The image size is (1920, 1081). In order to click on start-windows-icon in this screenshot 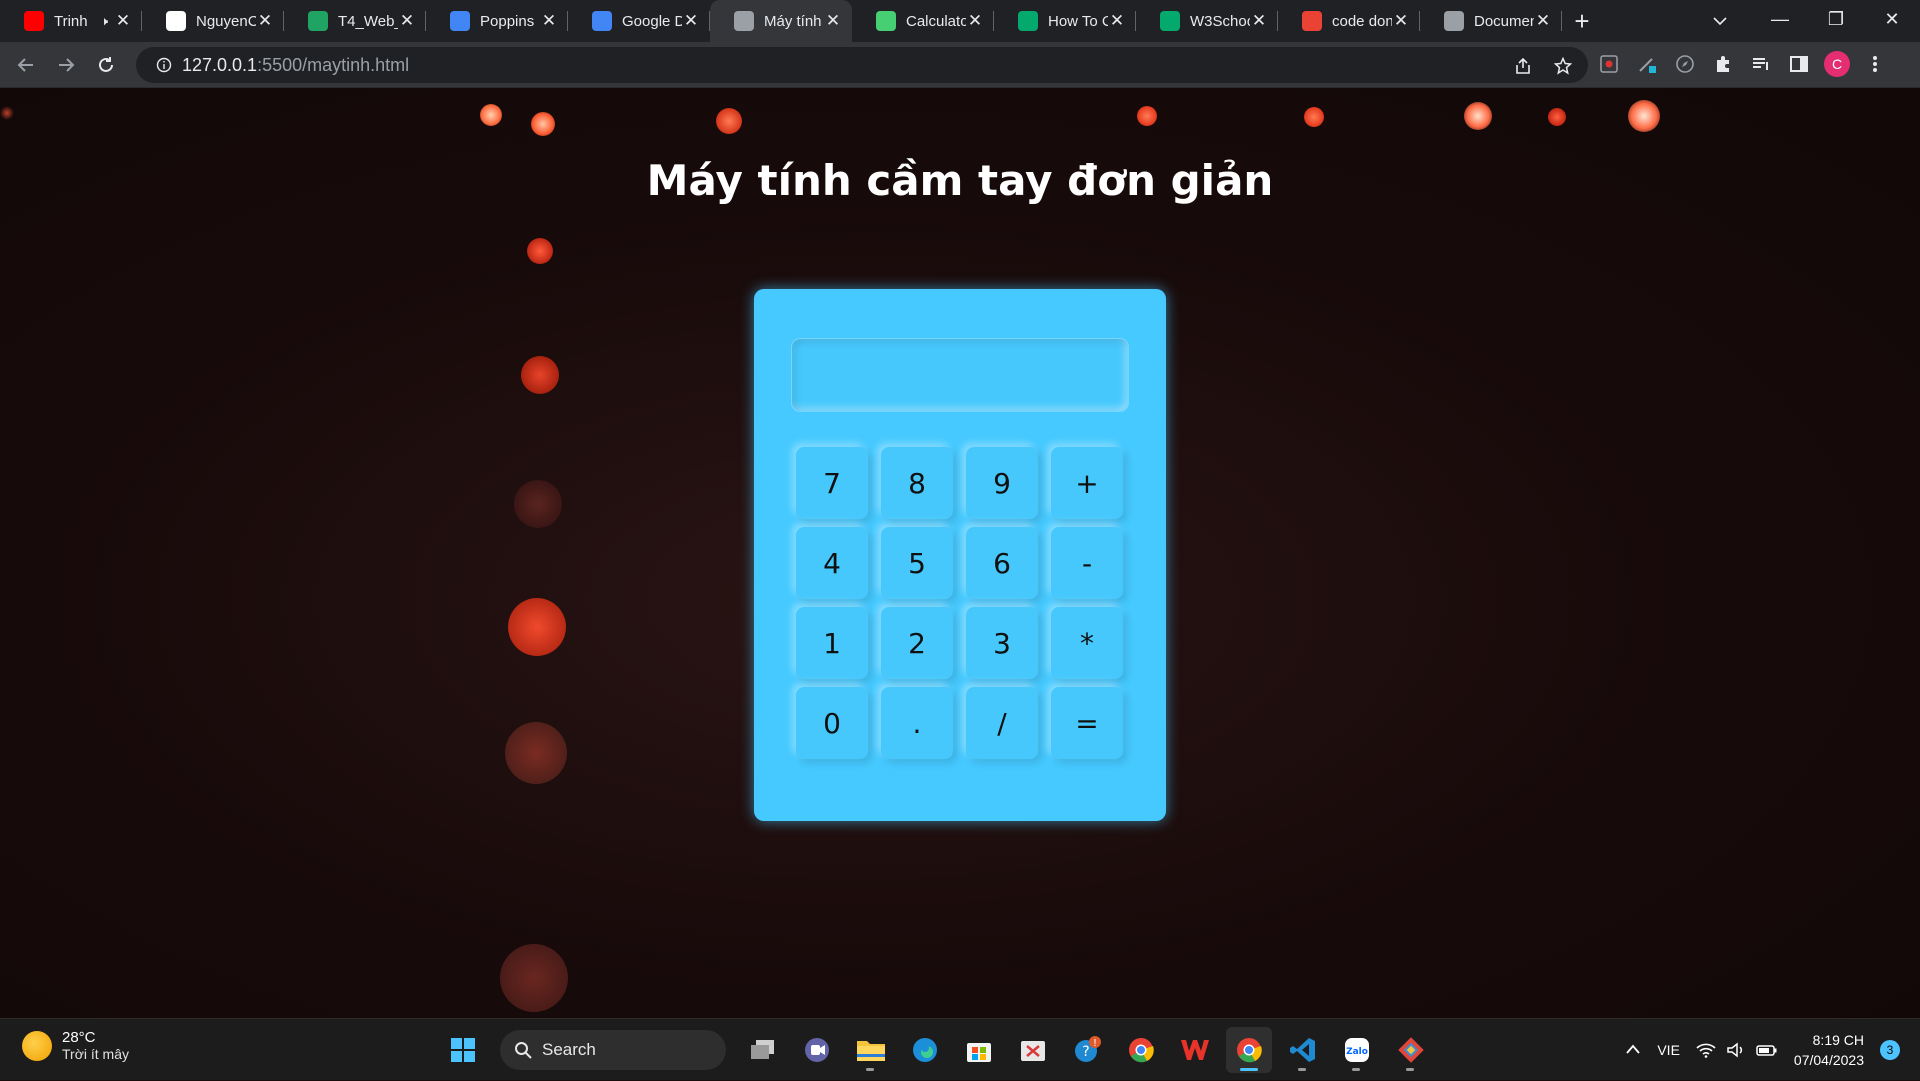, I will do `click(463, 1050)`.